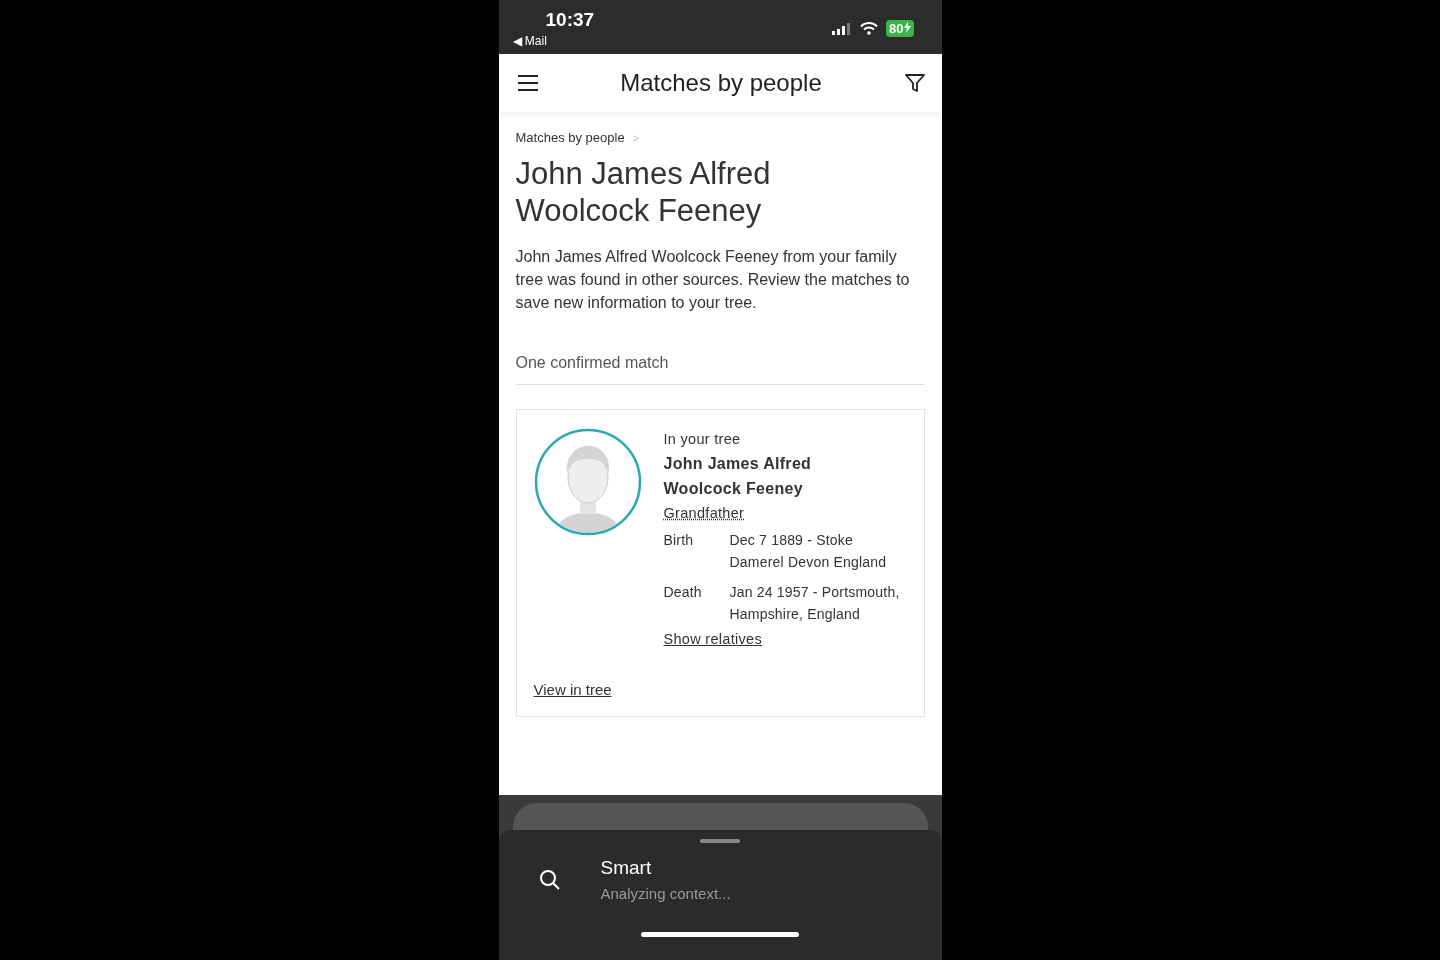 This screenshot has width=1440, height=960. What do you see at coordinates (587, 482) in the screenshot?
I see `avatar-icon` at bounding box center [587, 482].